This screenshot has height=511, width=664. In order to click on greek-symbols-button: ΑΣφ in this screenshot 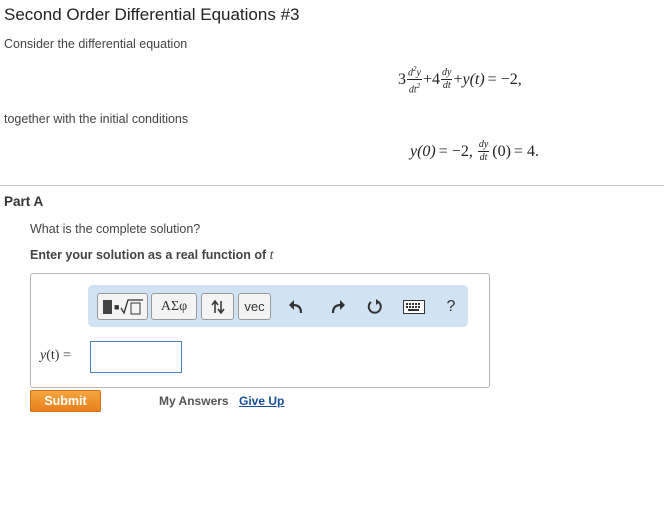, I will do `click(174, 306)`.